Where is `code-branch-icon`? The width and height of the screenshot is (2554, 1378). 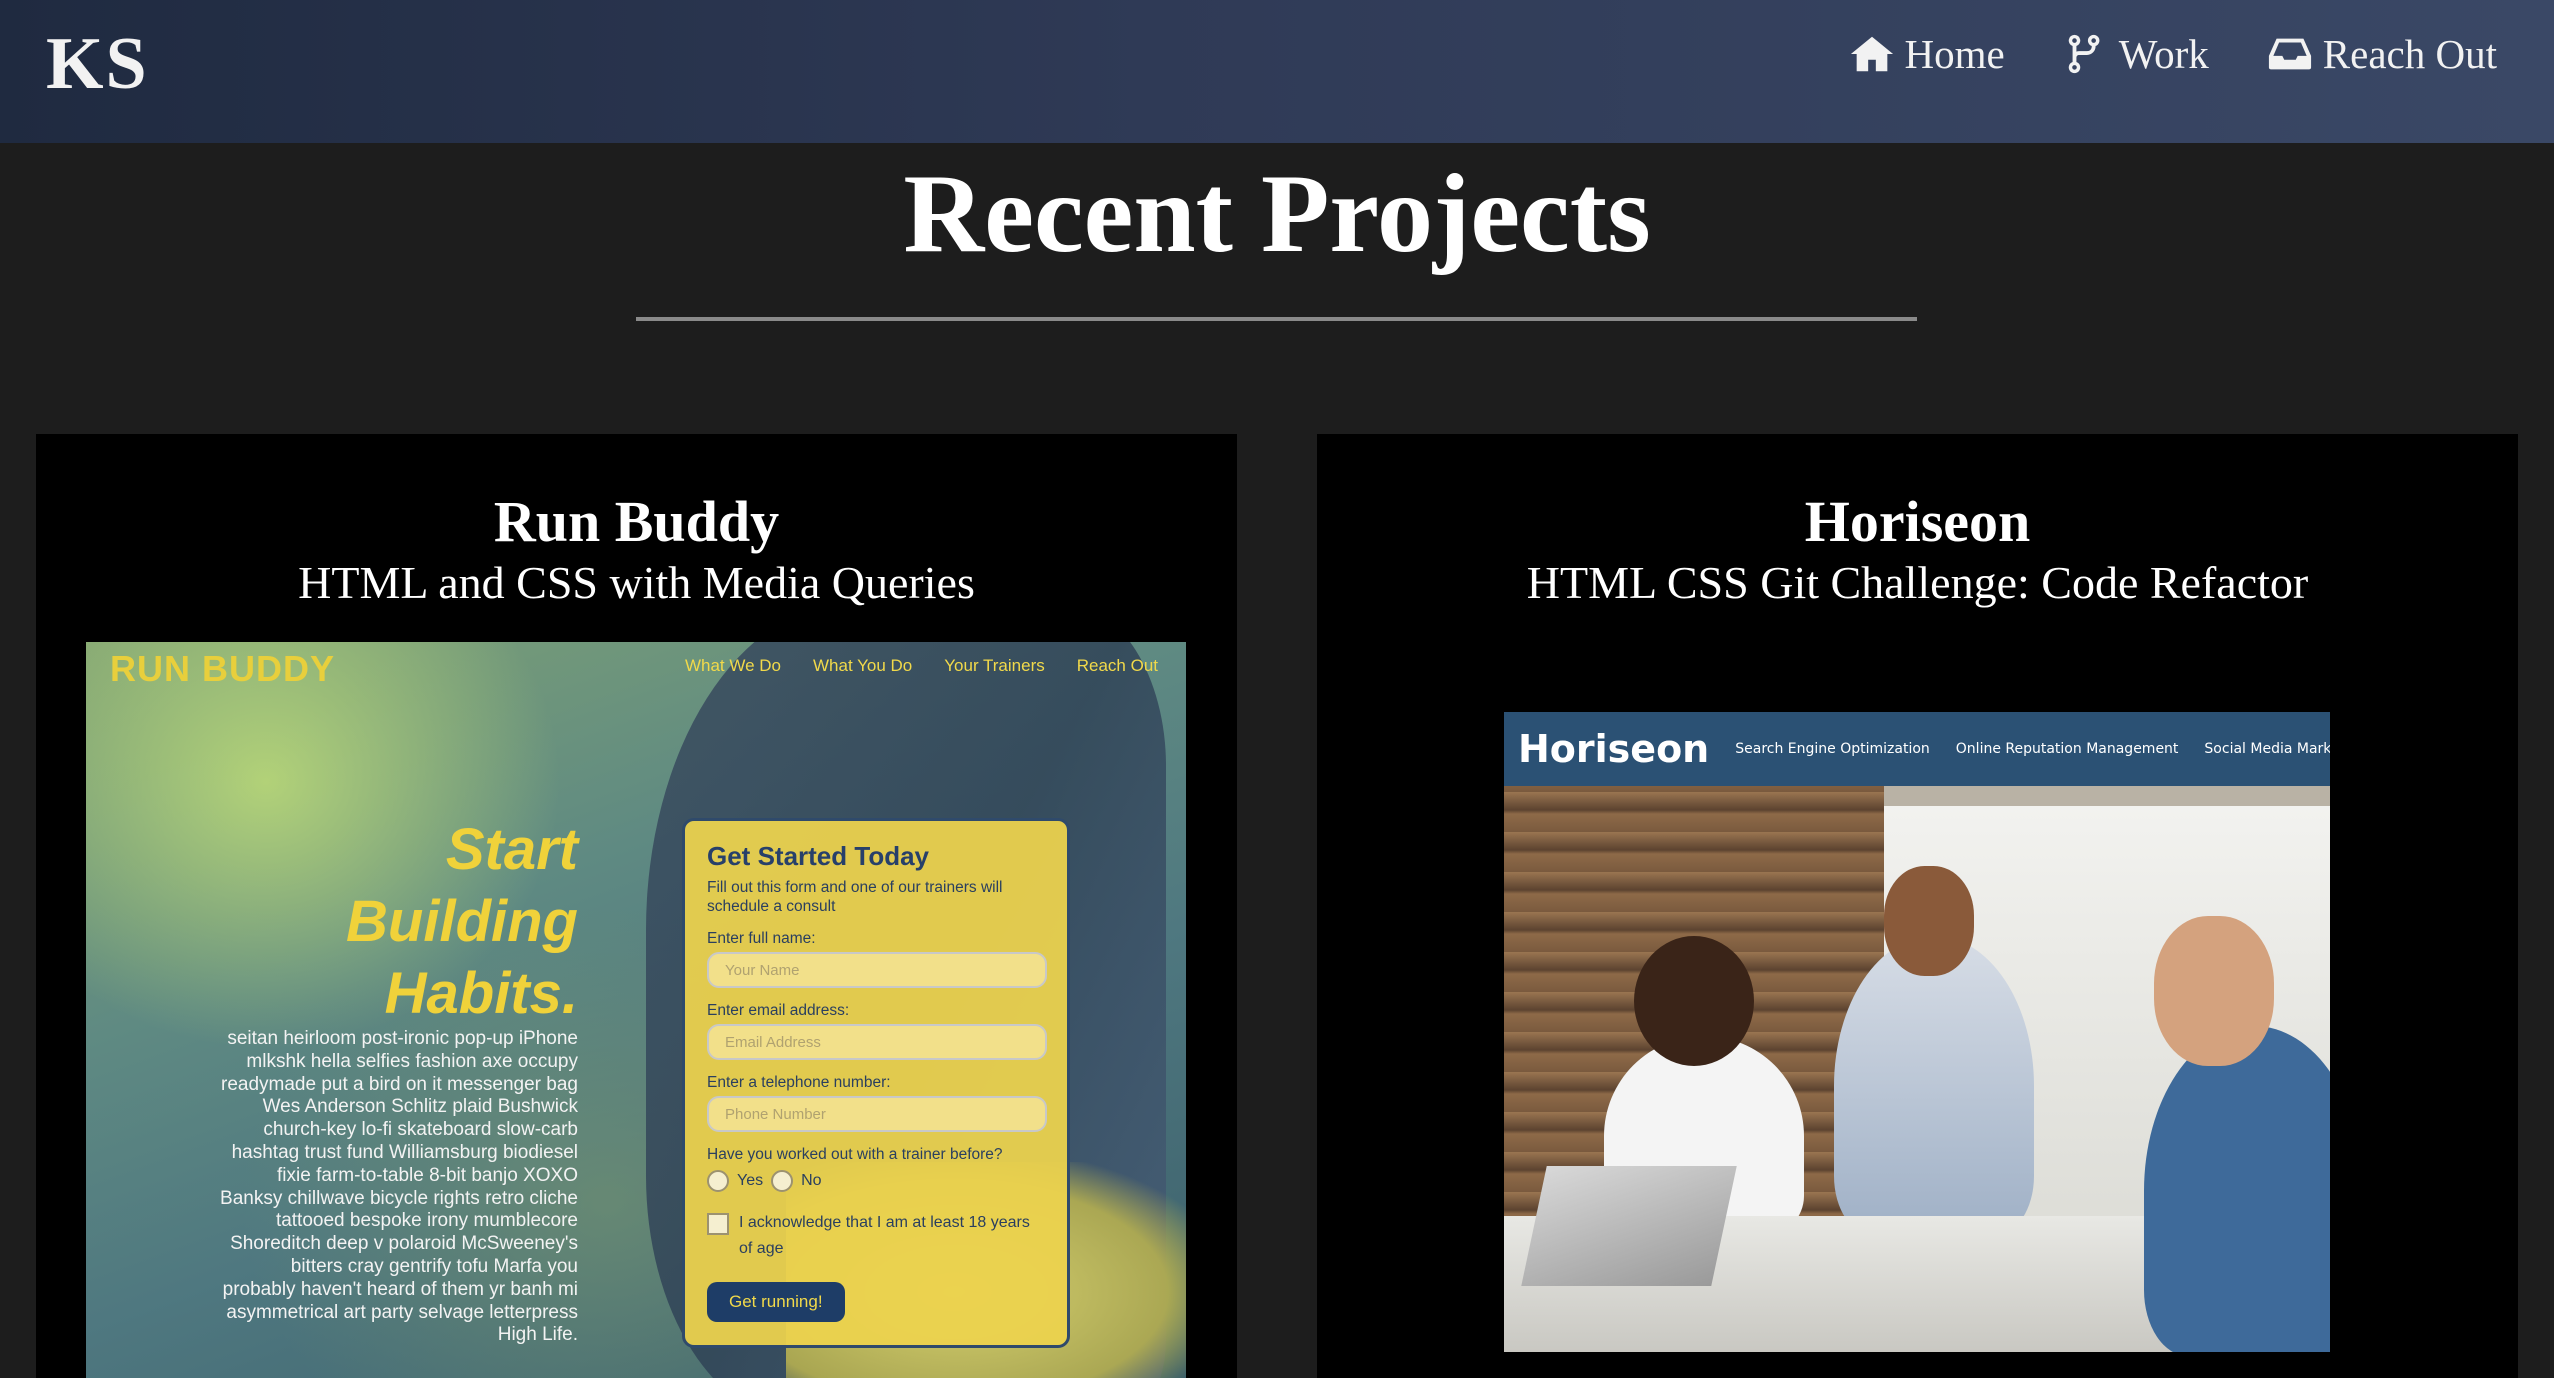 code-branch-icon is located at coordinates (2084, 54).